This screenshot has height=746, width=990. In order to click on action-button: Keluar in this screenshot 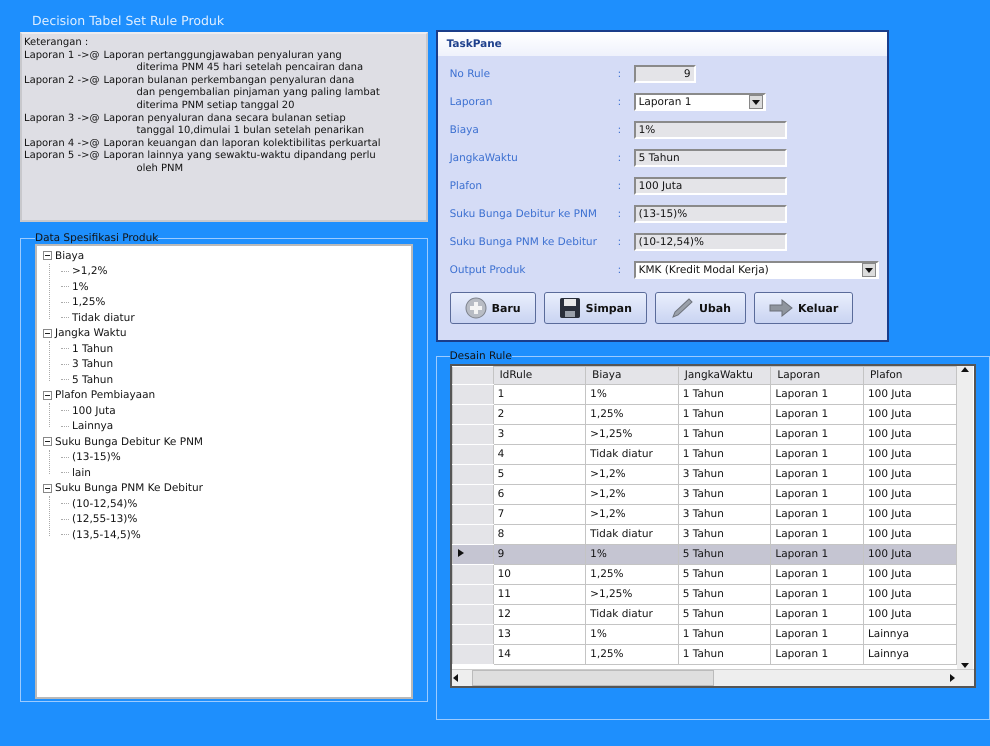, I will do `click(804, 308)`.